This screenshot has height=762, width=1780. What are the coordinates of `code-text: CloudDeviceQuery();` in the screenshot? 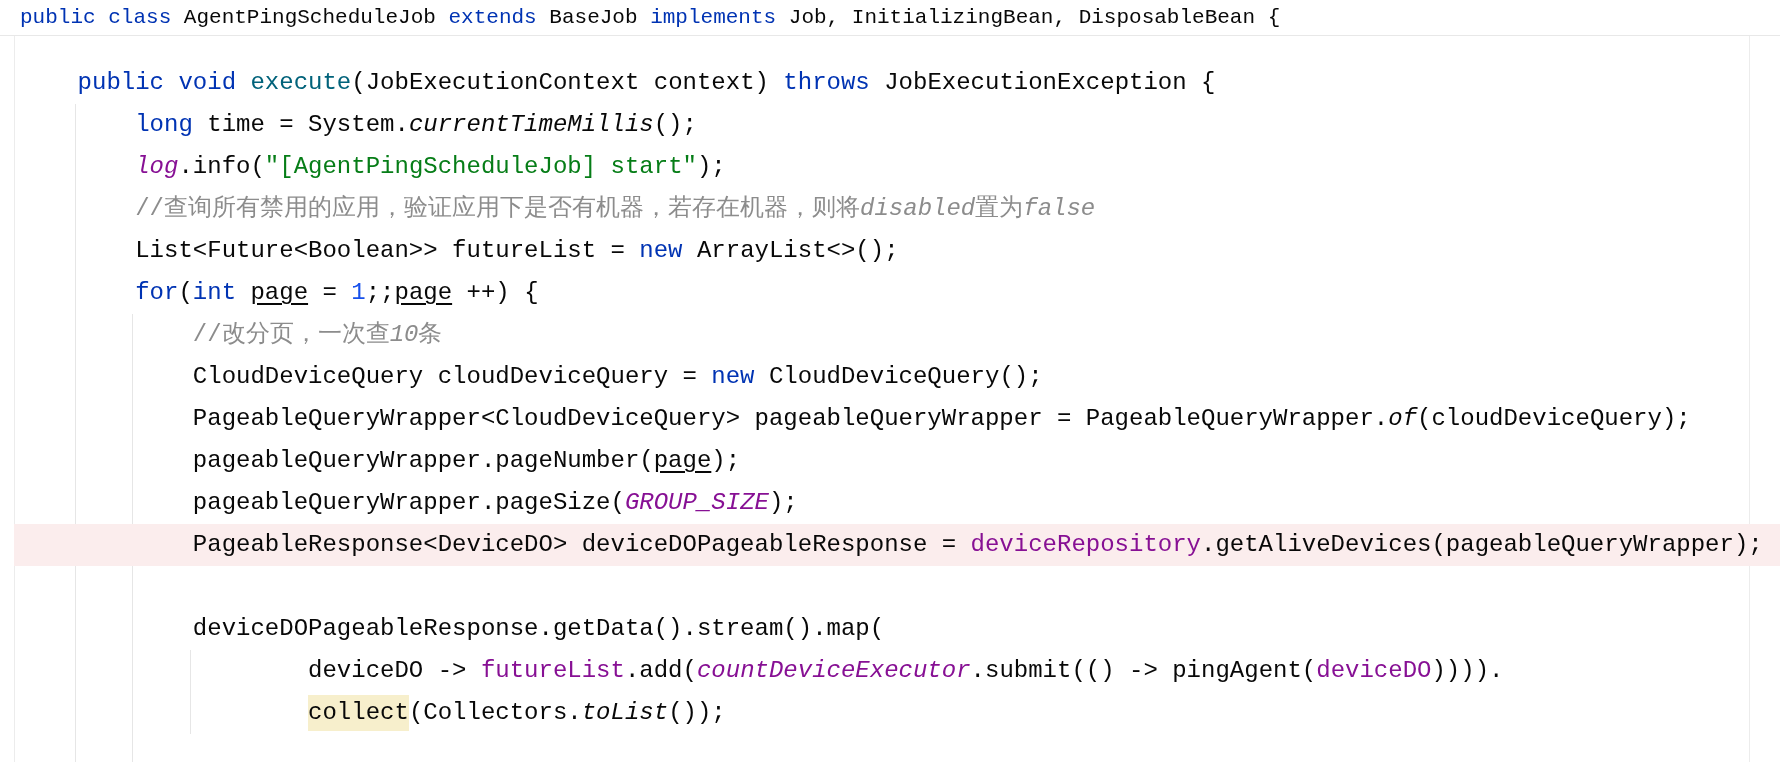 It's located at (905, 377).